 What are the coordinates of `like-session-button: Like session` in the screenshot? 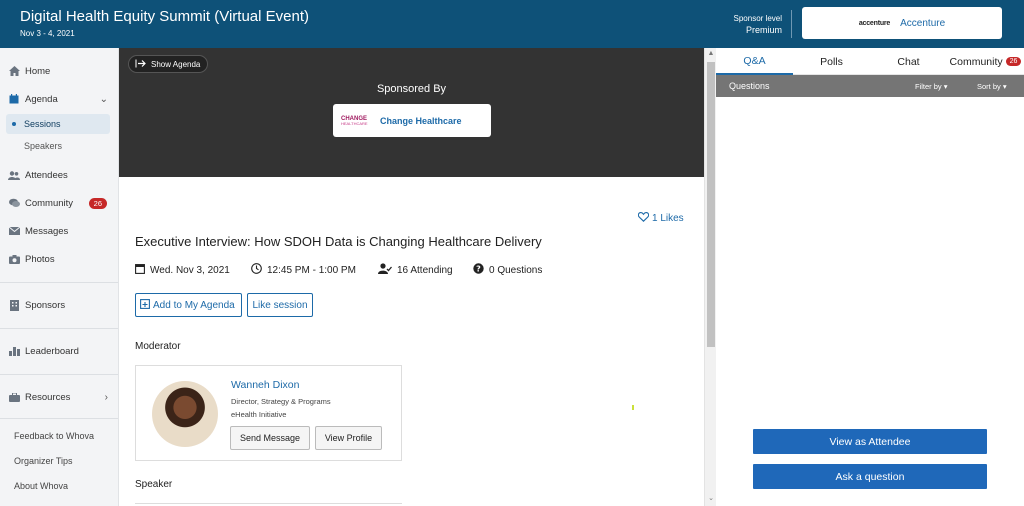 It's located at (280, 305).